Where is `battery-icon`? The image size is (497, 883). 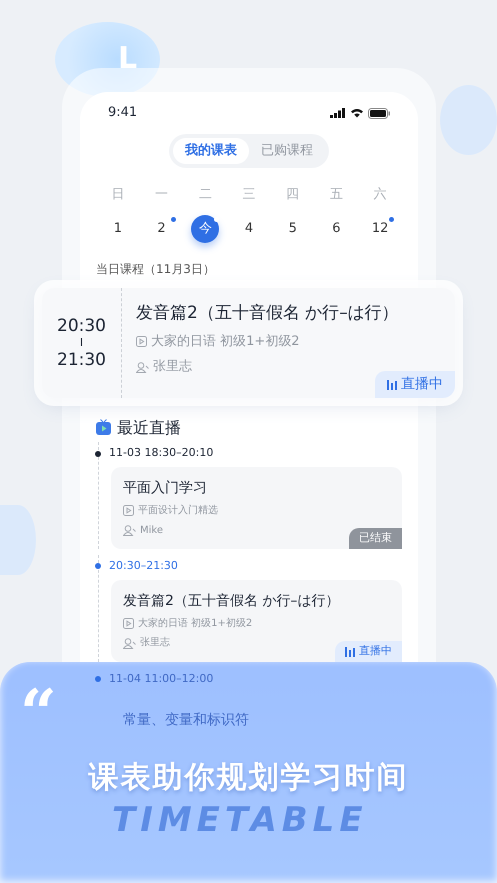
battery-icon is located at coordinates (379, 113).